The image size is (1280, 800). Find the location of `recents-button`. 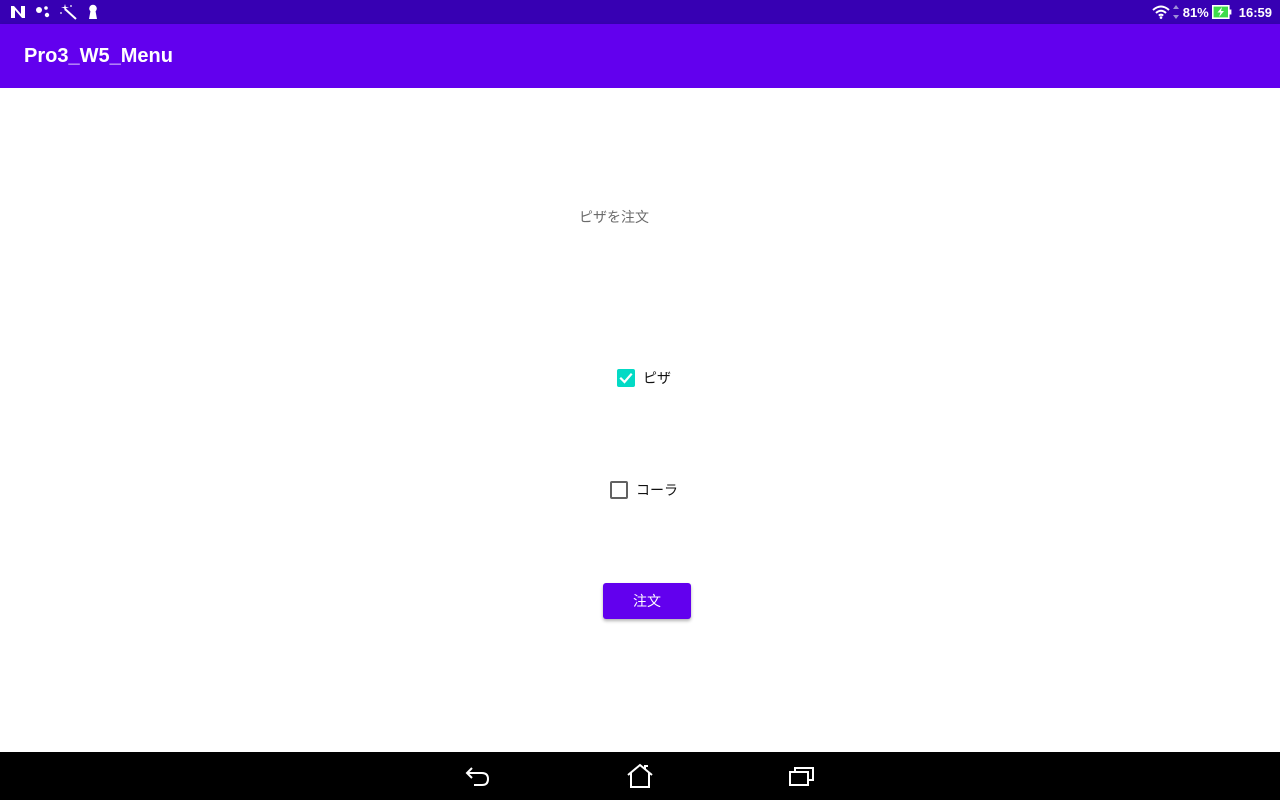

recents-button is located at coordinates (802, 776).